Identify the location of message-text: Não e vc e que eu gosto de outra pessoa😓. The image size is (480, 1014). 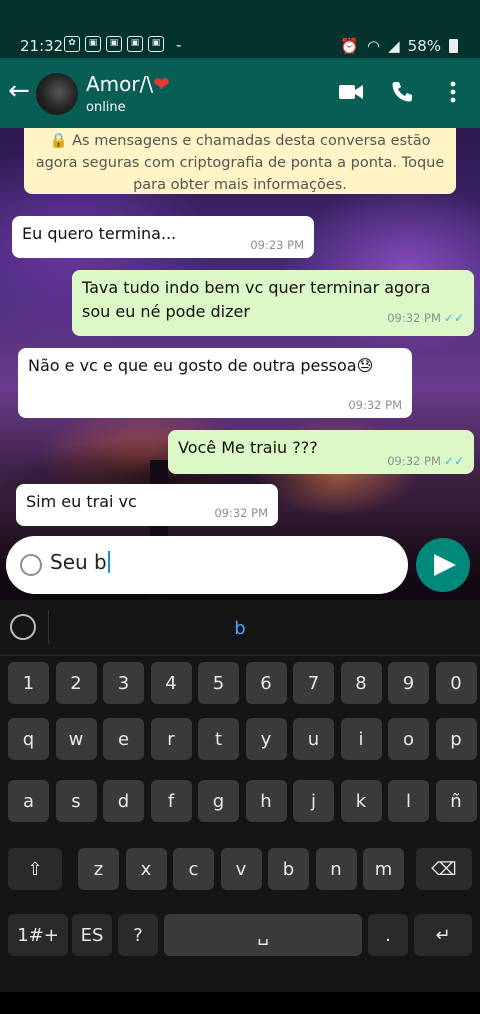
(201, 365).